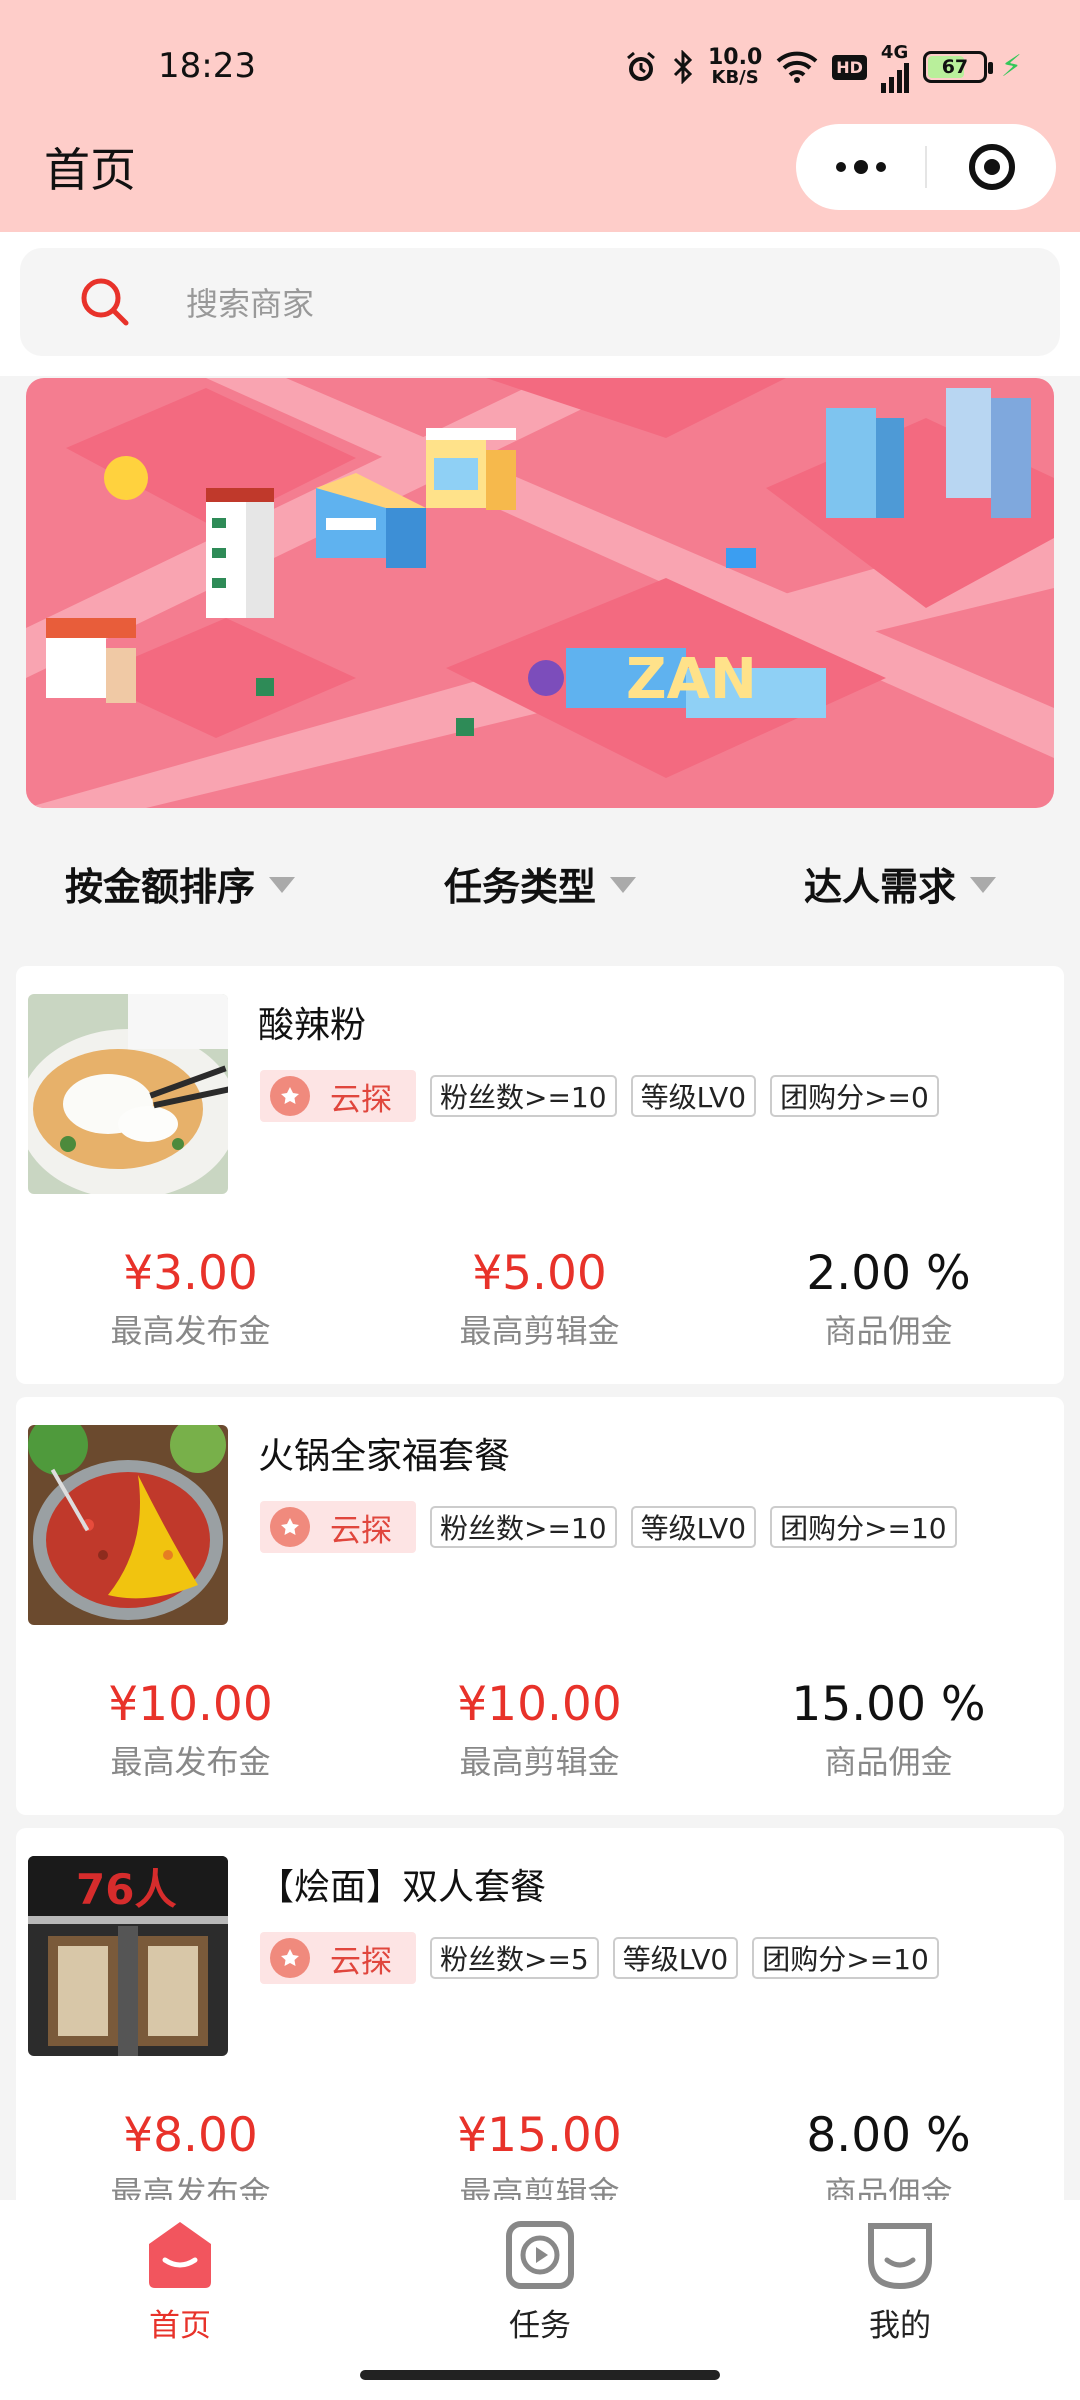  I want to click on battery: 67, so click(957, 67).